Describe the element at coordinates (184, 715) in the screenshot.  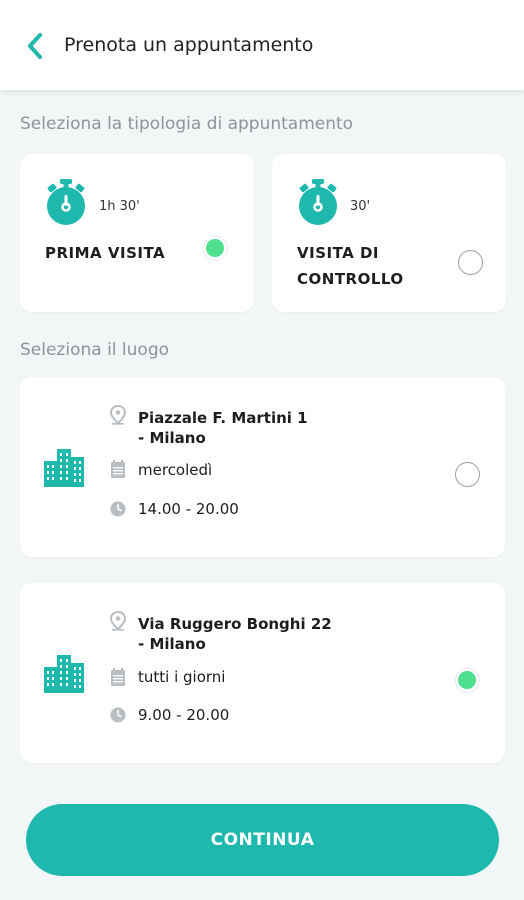
I see `place-hours: 9.00 - 20.00` at that location.